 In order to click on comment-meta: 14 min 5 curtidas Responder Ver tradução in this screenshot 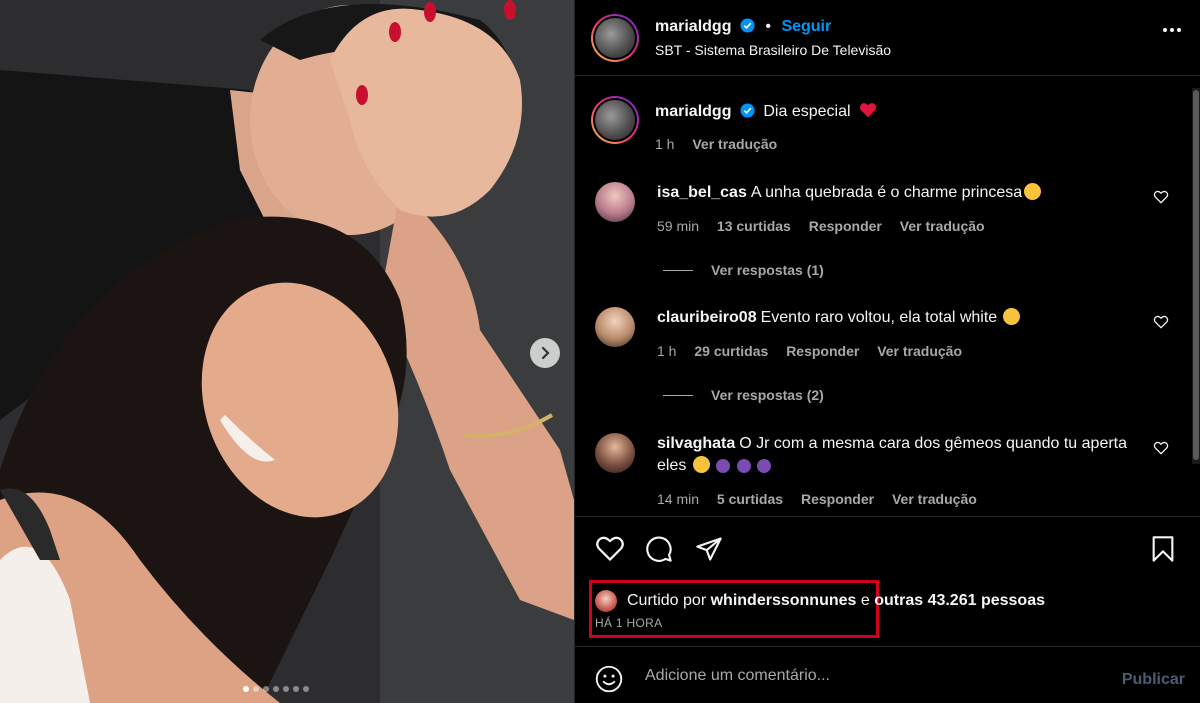, I will do `click(824, 499)`.